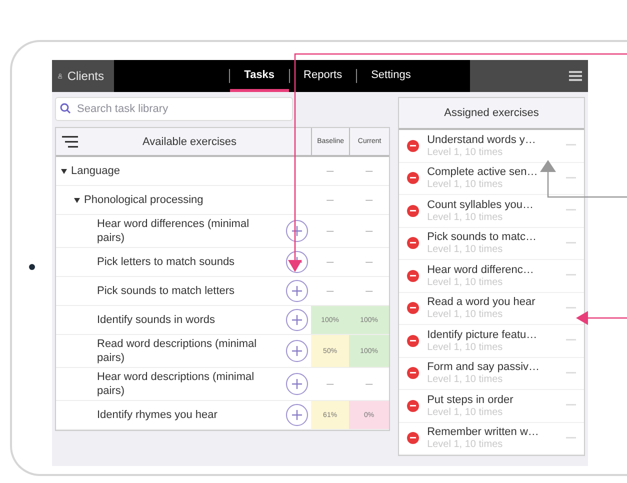  I want to click on search-icon, so click(65, 108).